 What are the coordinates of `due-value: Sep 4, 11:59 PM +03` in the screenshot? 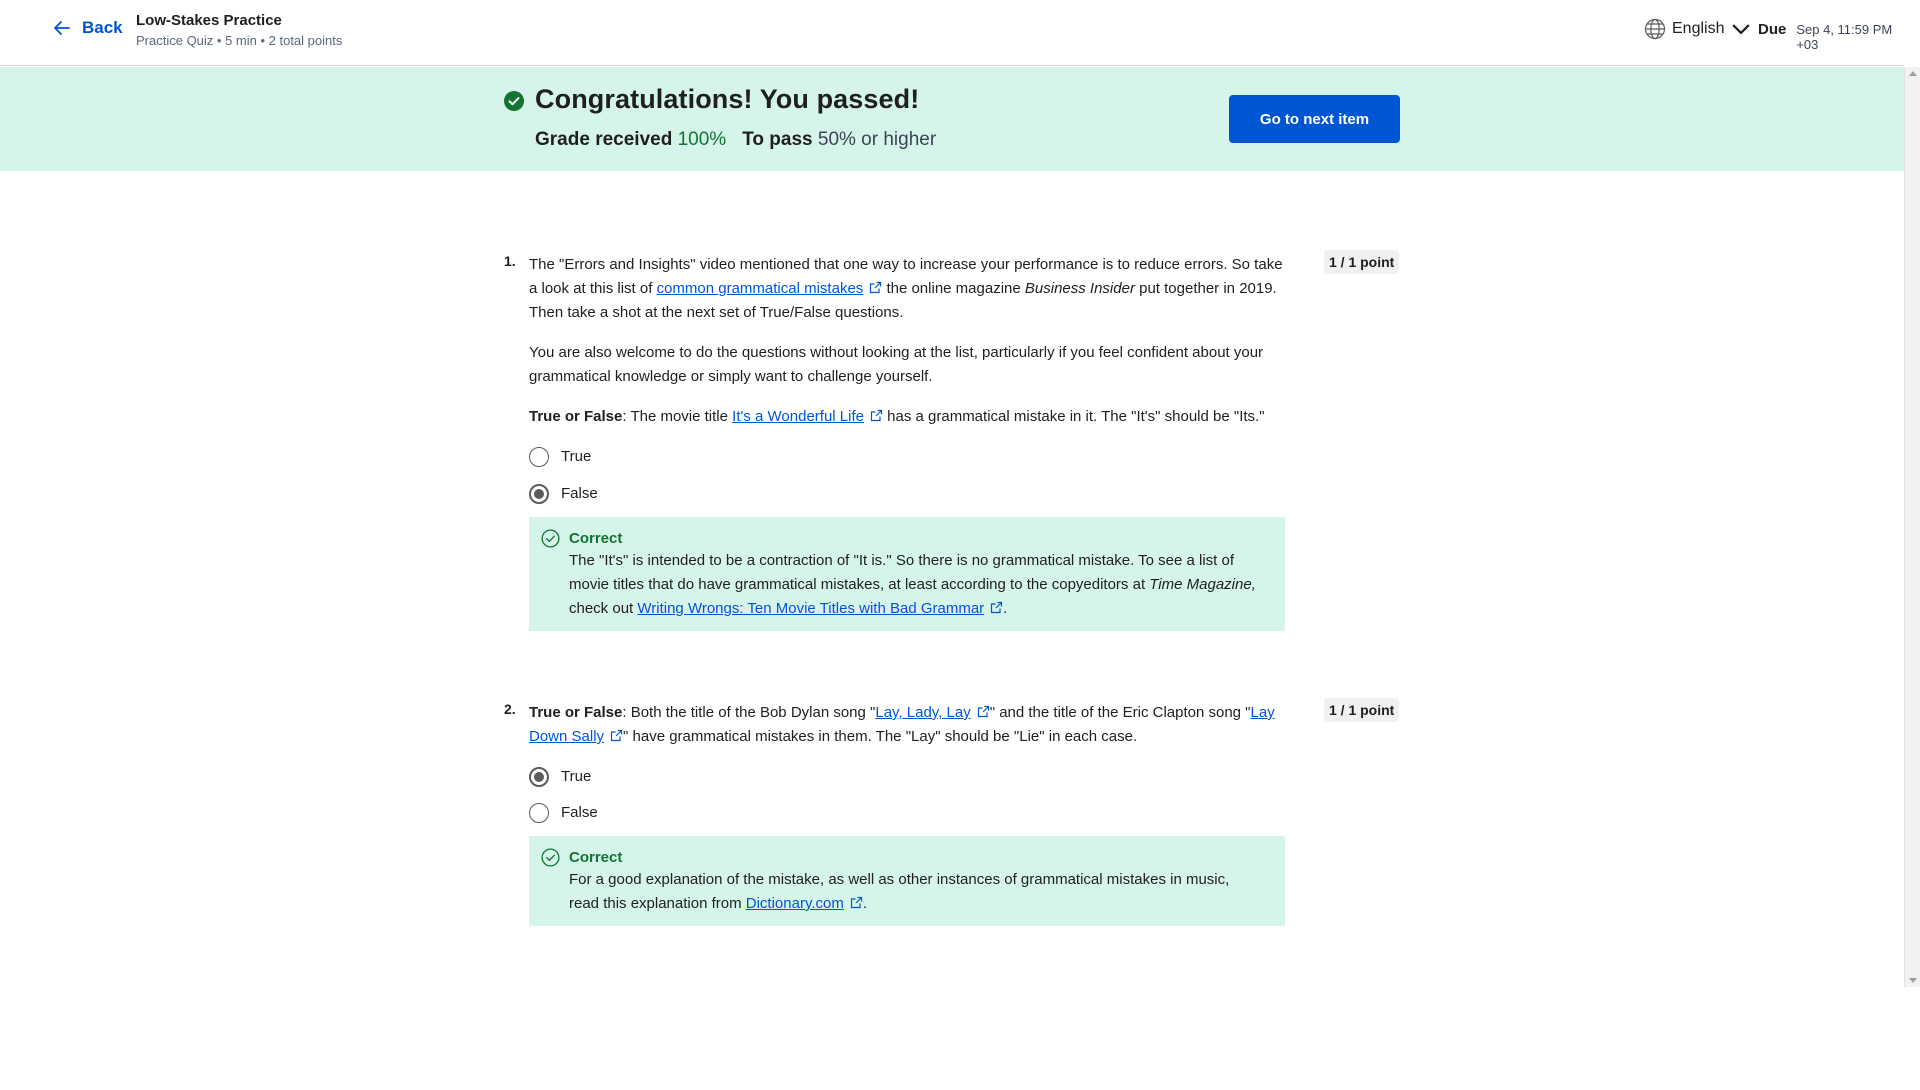 It's located at (1844, 37).